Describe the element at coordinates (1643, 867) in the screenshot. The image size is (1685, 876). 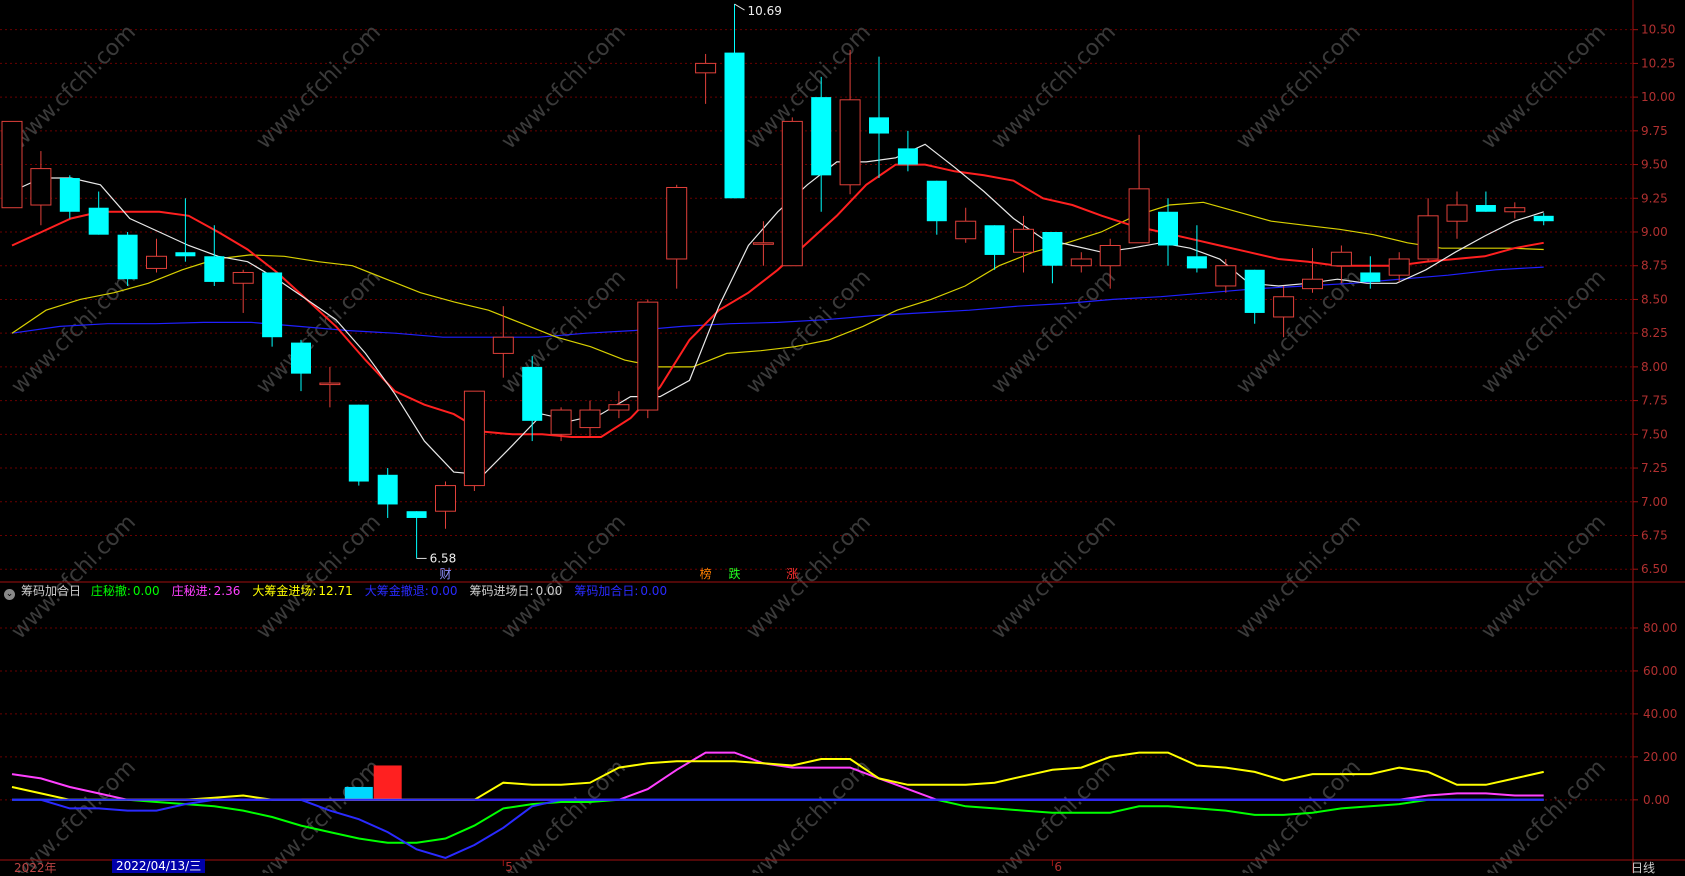
I see `period-label: 日线` at that location.